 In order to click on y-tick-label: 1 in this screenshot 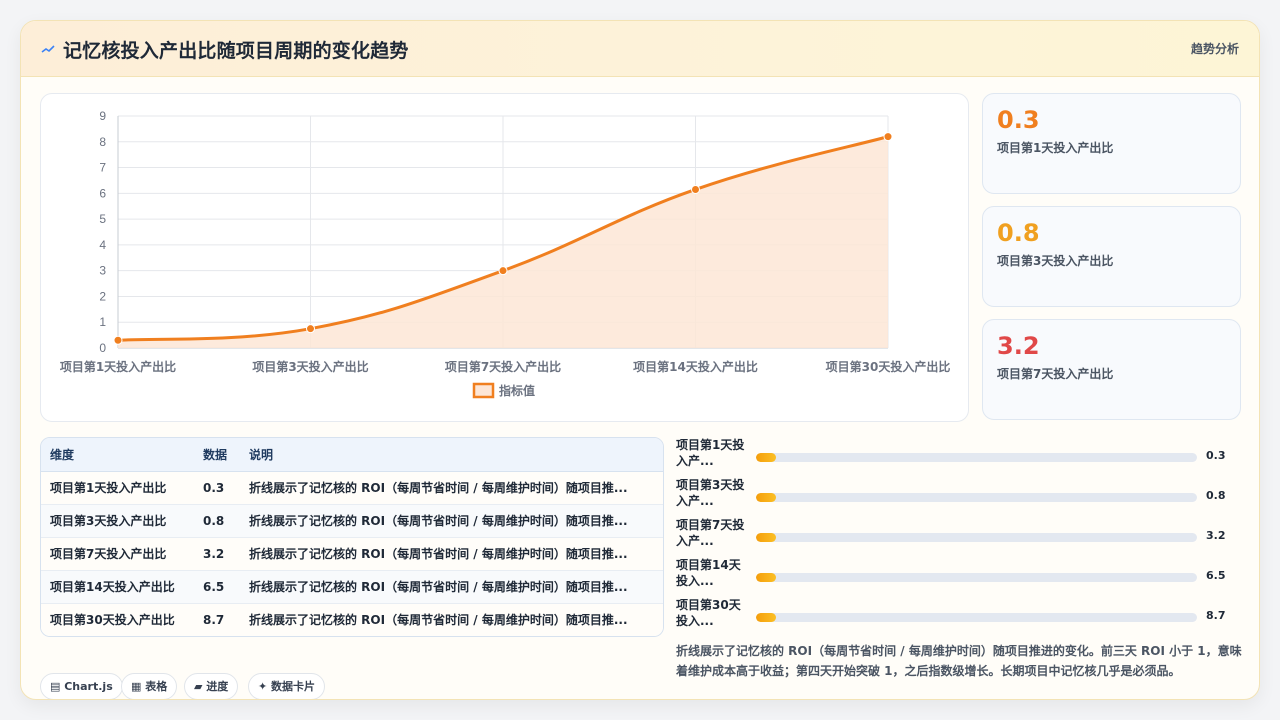, I will do `click(102, 322)`.